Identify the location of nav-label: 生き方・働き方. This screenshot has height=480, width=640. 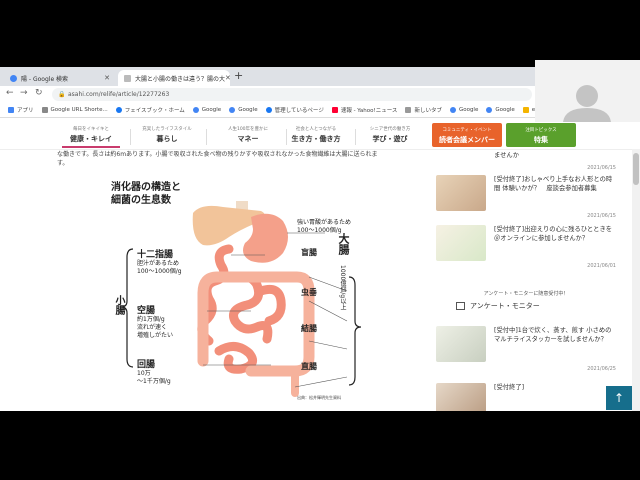
(316, 139).